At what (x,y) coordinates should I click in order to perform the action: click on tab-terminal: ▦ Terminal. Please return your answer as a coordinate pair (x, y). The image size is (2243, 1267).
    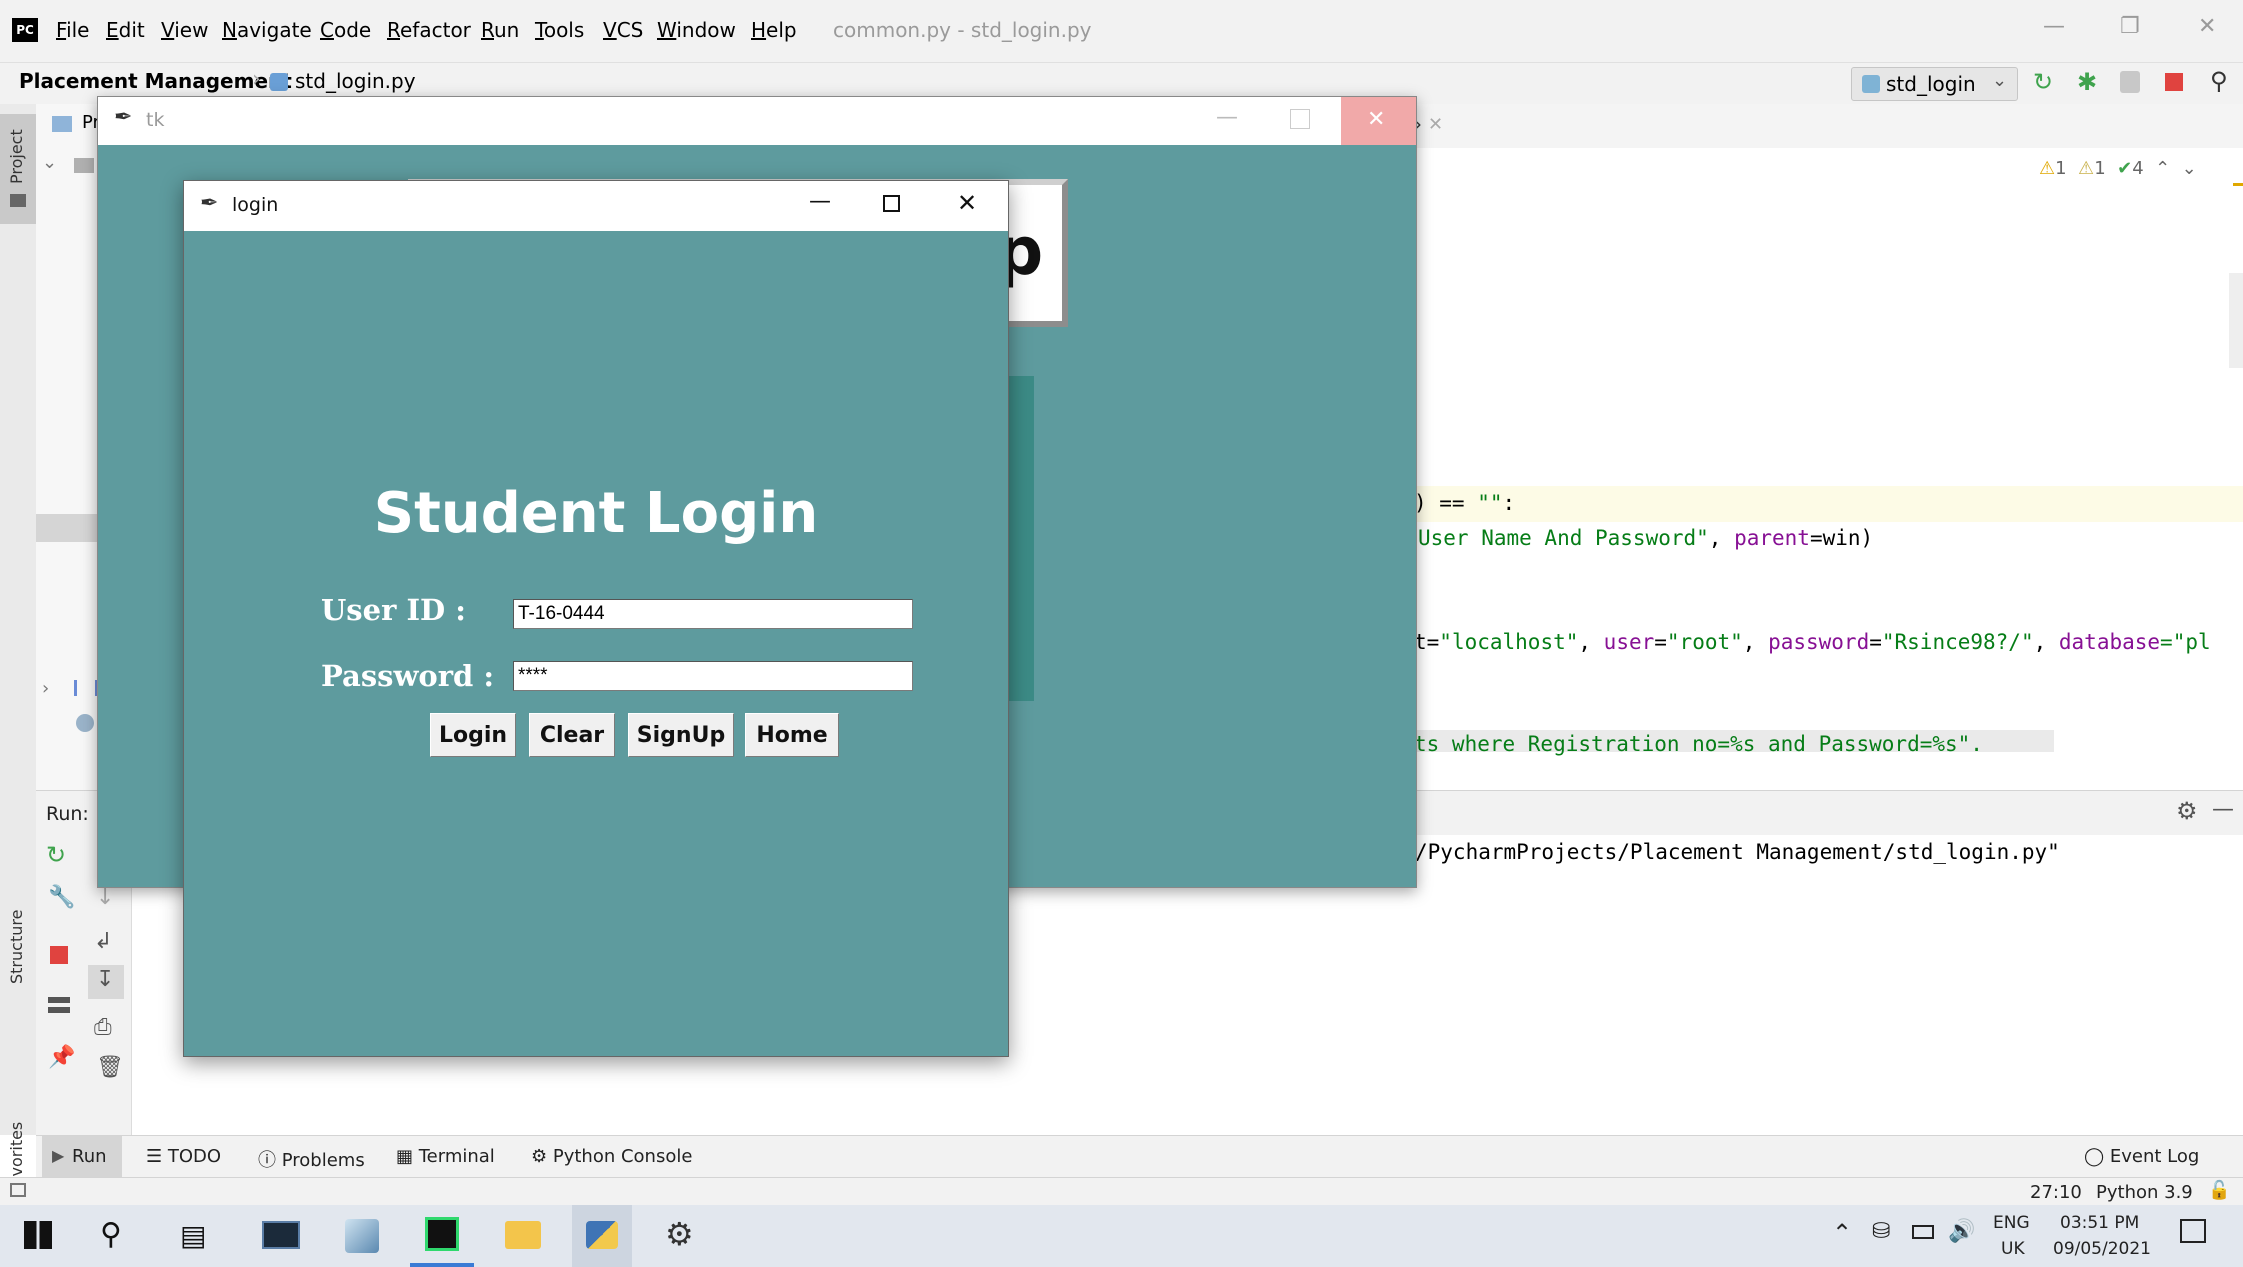
    Looking at the image, I should click on (445, 1156).